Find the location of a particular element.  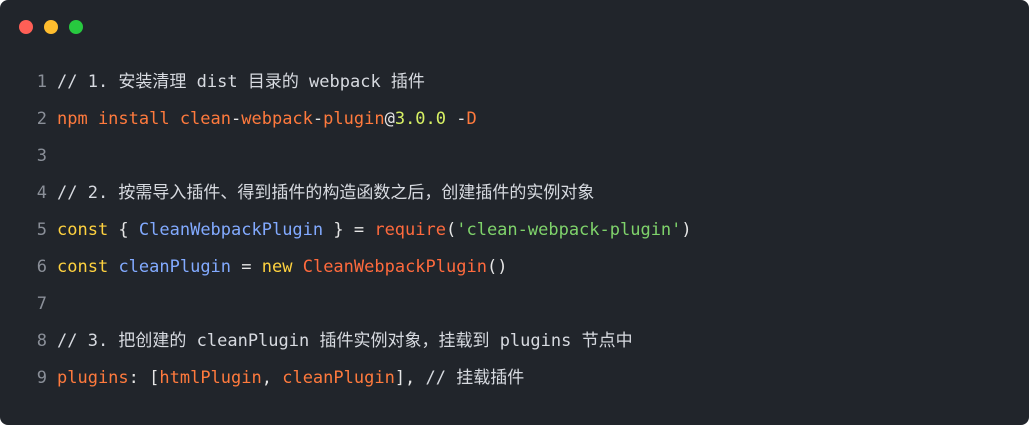

code-token-comment: // 2. 按需导入插件、得到插件的构造函数之后，创建插件的实例对象 is located at coordinates (326, 193).